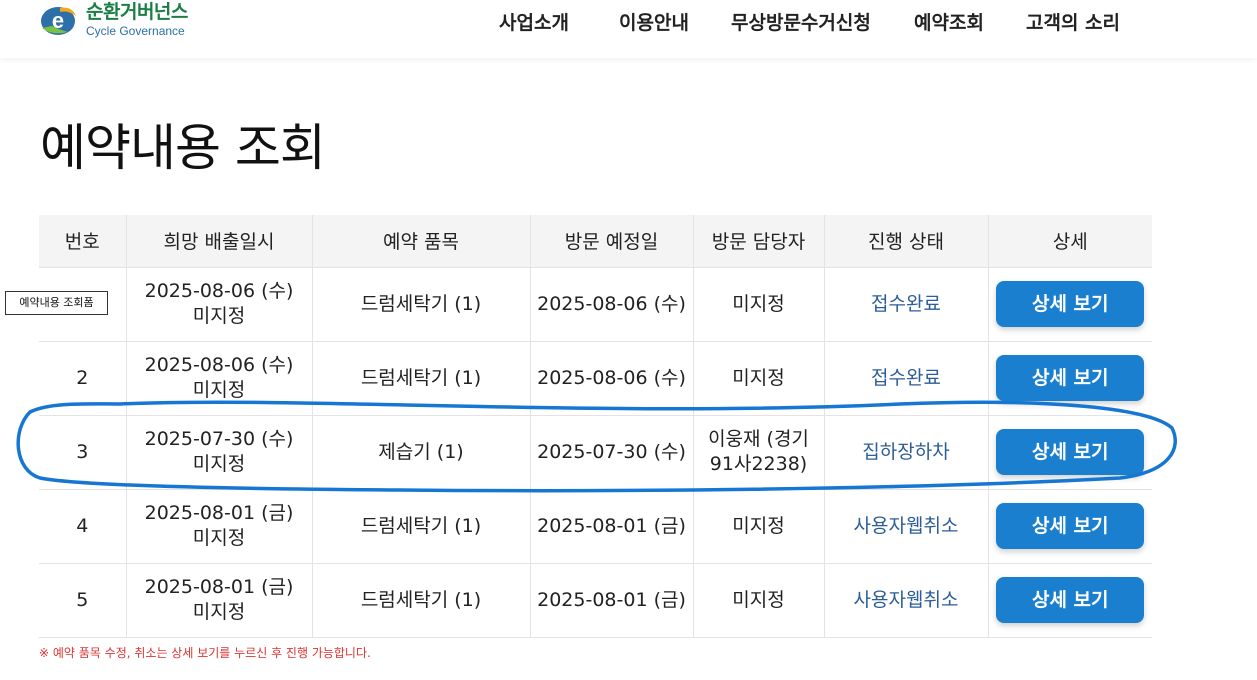 The image size is (1257, 680). I want to click on main-nav: 사업소개 이용안내 무상방문수거신청 예약조회 고객의 소리, so click(628, 21).